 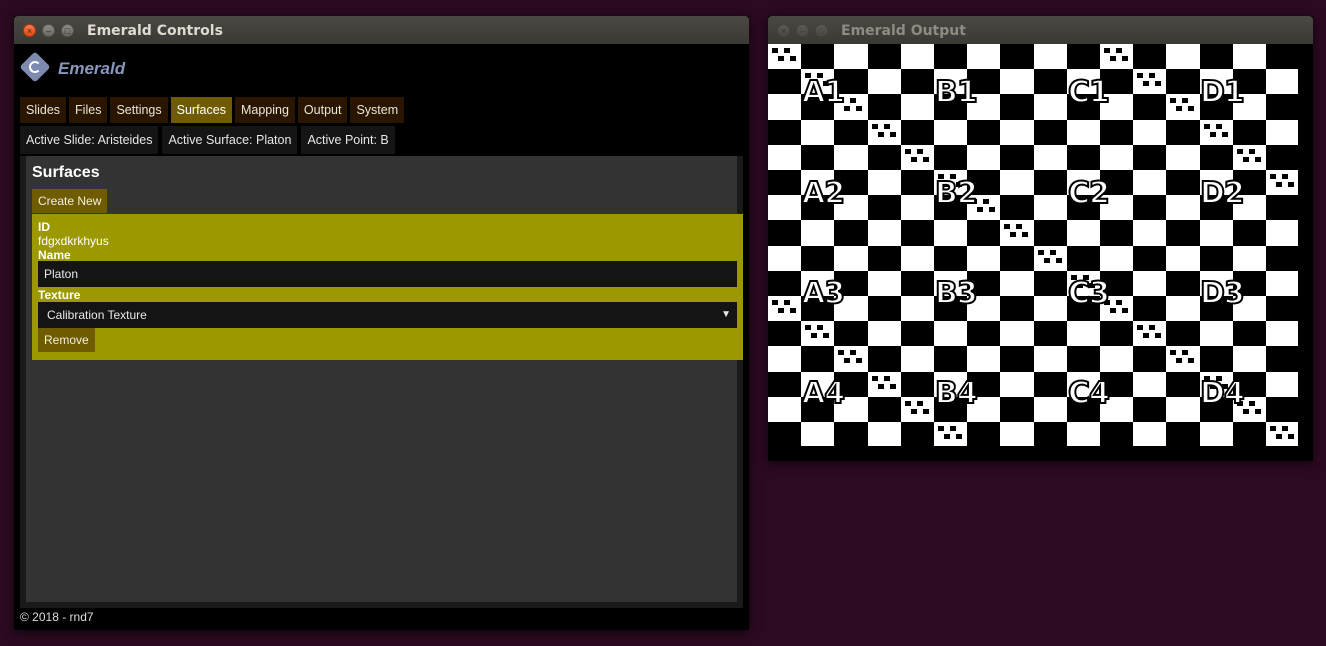 I want to click on tab-system: System, so click(x=377, y=110).